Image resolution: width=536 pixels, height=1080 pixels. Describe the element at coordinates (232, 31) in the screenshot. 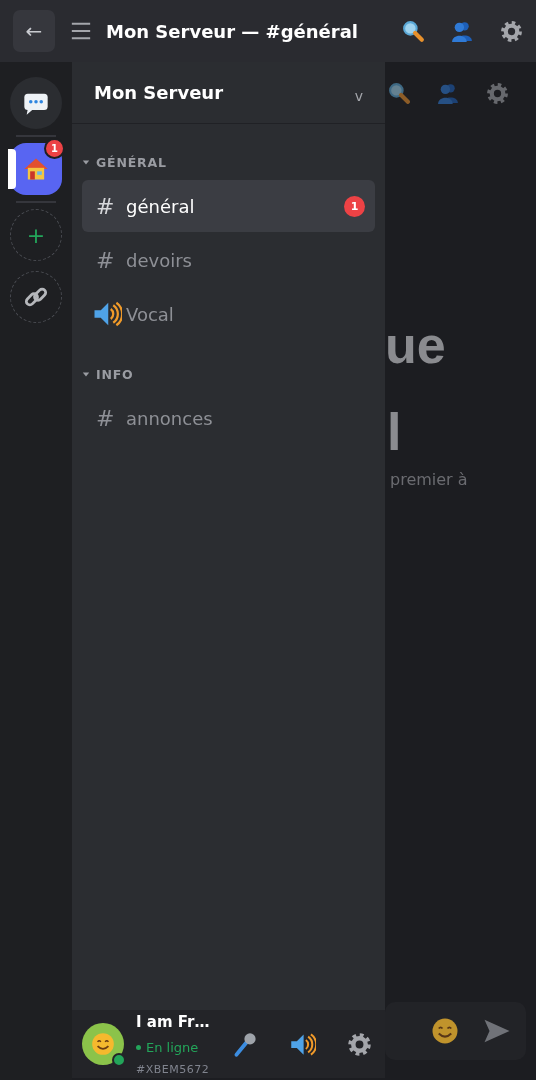

I see `channel-title: Mon Serveur — #général` at that location.